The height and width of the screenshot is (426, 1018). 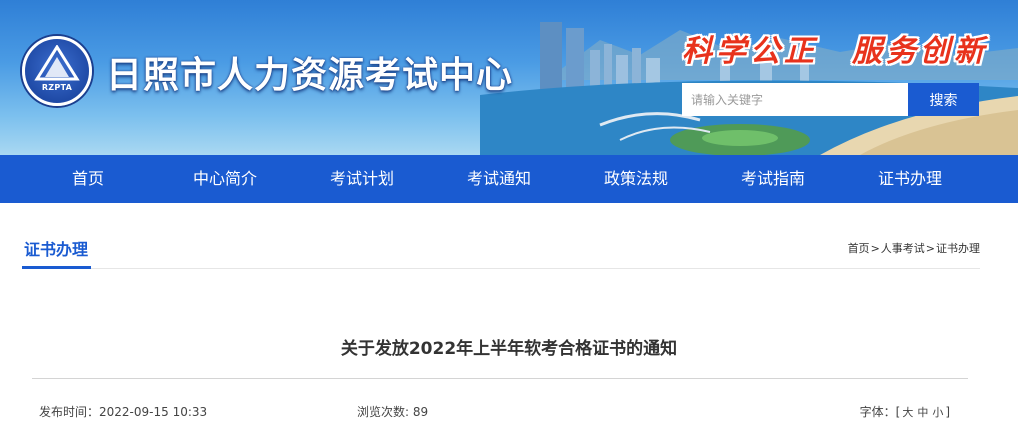 What do you see at coordinates (636, 179) in the screenshot?
I see `nav-item-policy: 政策法规` at bounding box center [636, 179].